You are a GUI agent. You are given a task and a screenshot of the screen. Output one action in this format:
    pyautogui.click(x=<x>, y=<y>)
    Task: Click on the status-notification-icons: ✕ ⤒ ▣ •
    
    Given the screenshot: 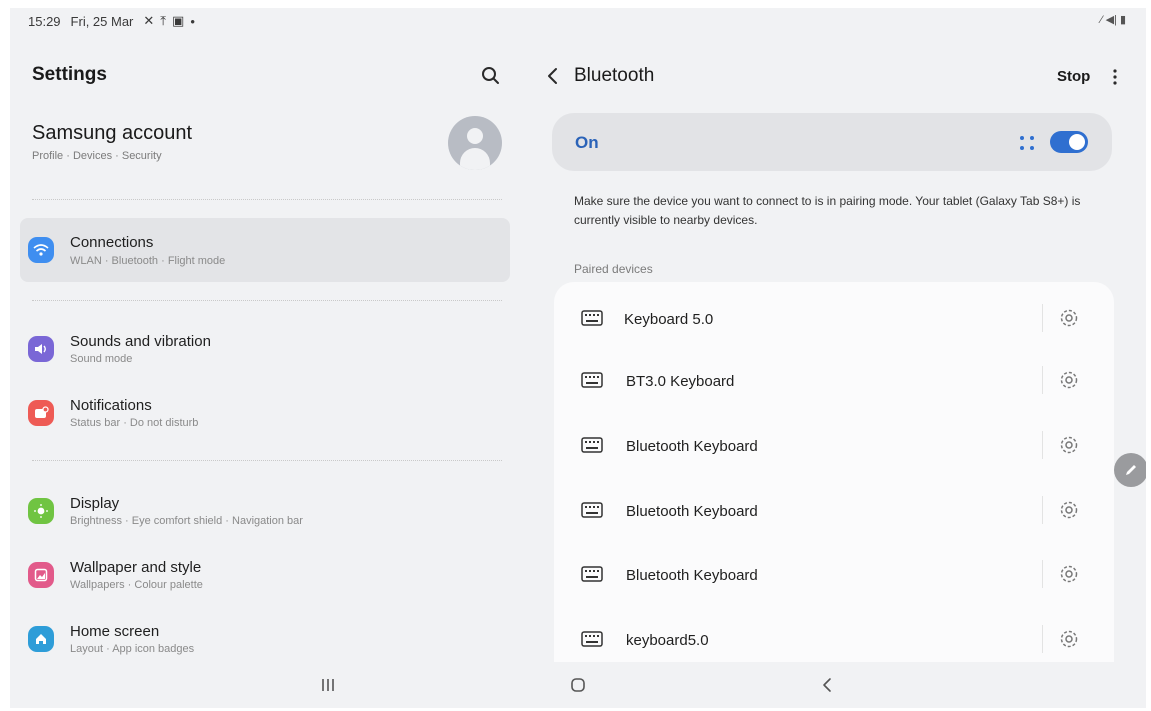 What is the action you would take?
    pyautogui.click(x=169, y=21)
    